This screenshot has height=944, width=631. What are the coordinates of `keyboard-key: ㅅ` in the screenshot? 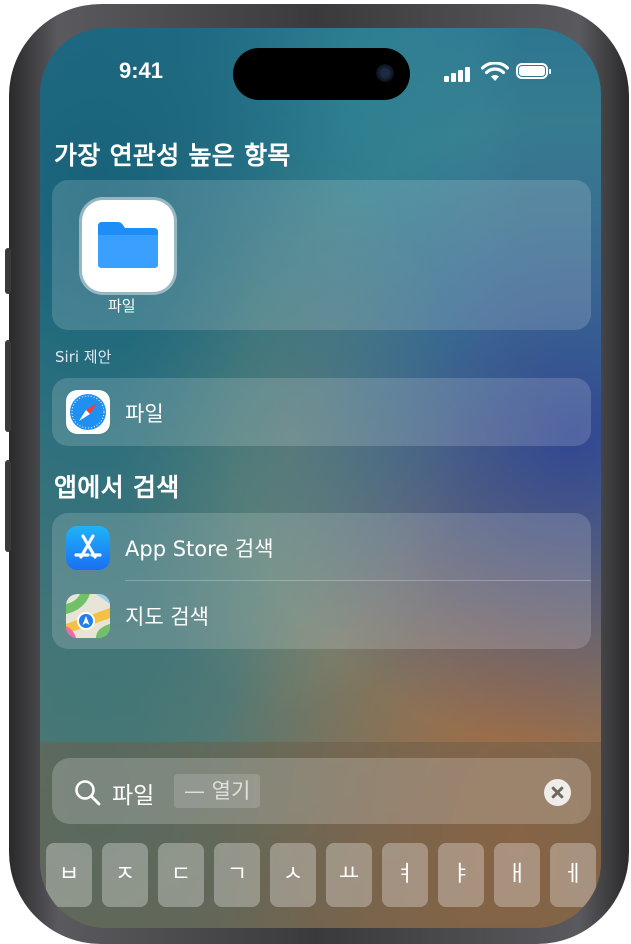 It's located at (293, 875).